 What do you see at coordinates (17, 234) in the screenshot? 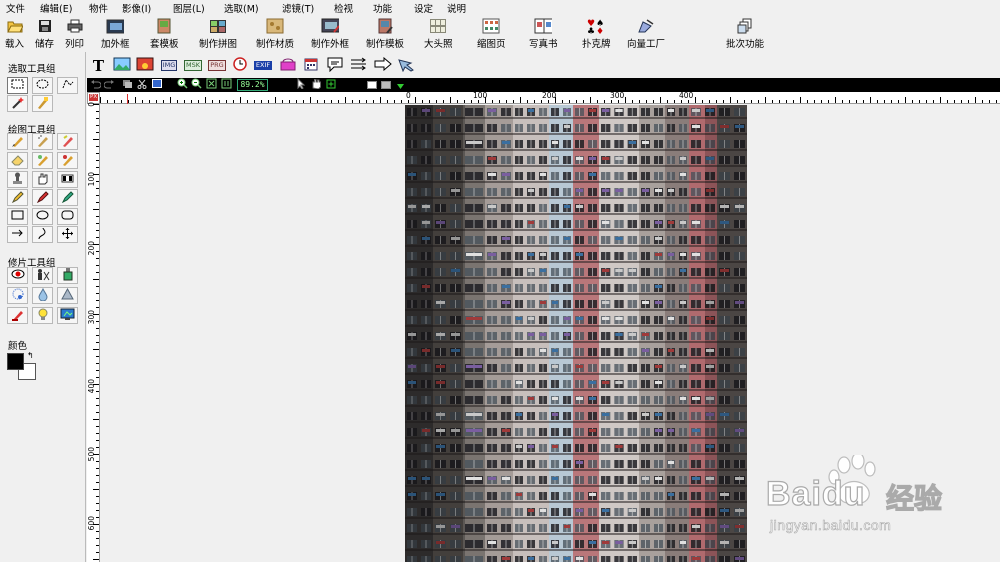
I see `line-arrow-tool` at bounding box center [17, 234].